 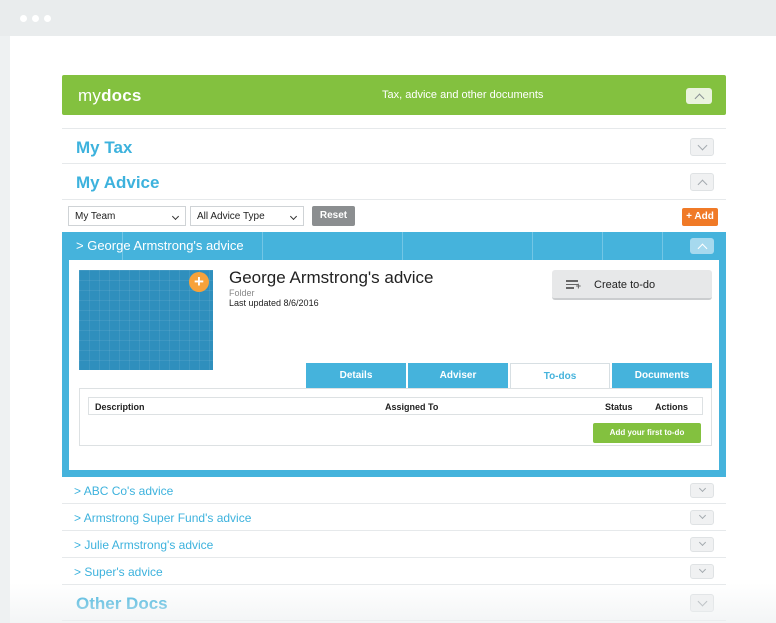 I want to click on window-controls, so click(x=35, y=18).